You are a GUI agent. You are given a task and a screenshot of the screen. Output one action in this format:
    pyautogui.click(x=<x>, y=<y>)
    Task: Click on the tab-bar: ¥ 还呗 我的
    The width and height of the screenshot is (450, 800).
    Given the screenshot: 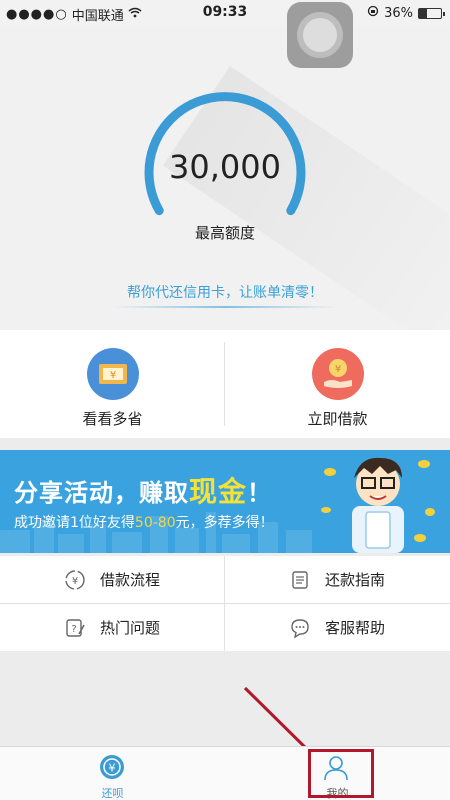 What is the action you would take?
    pyautogui.click(x=225, y=773)
    